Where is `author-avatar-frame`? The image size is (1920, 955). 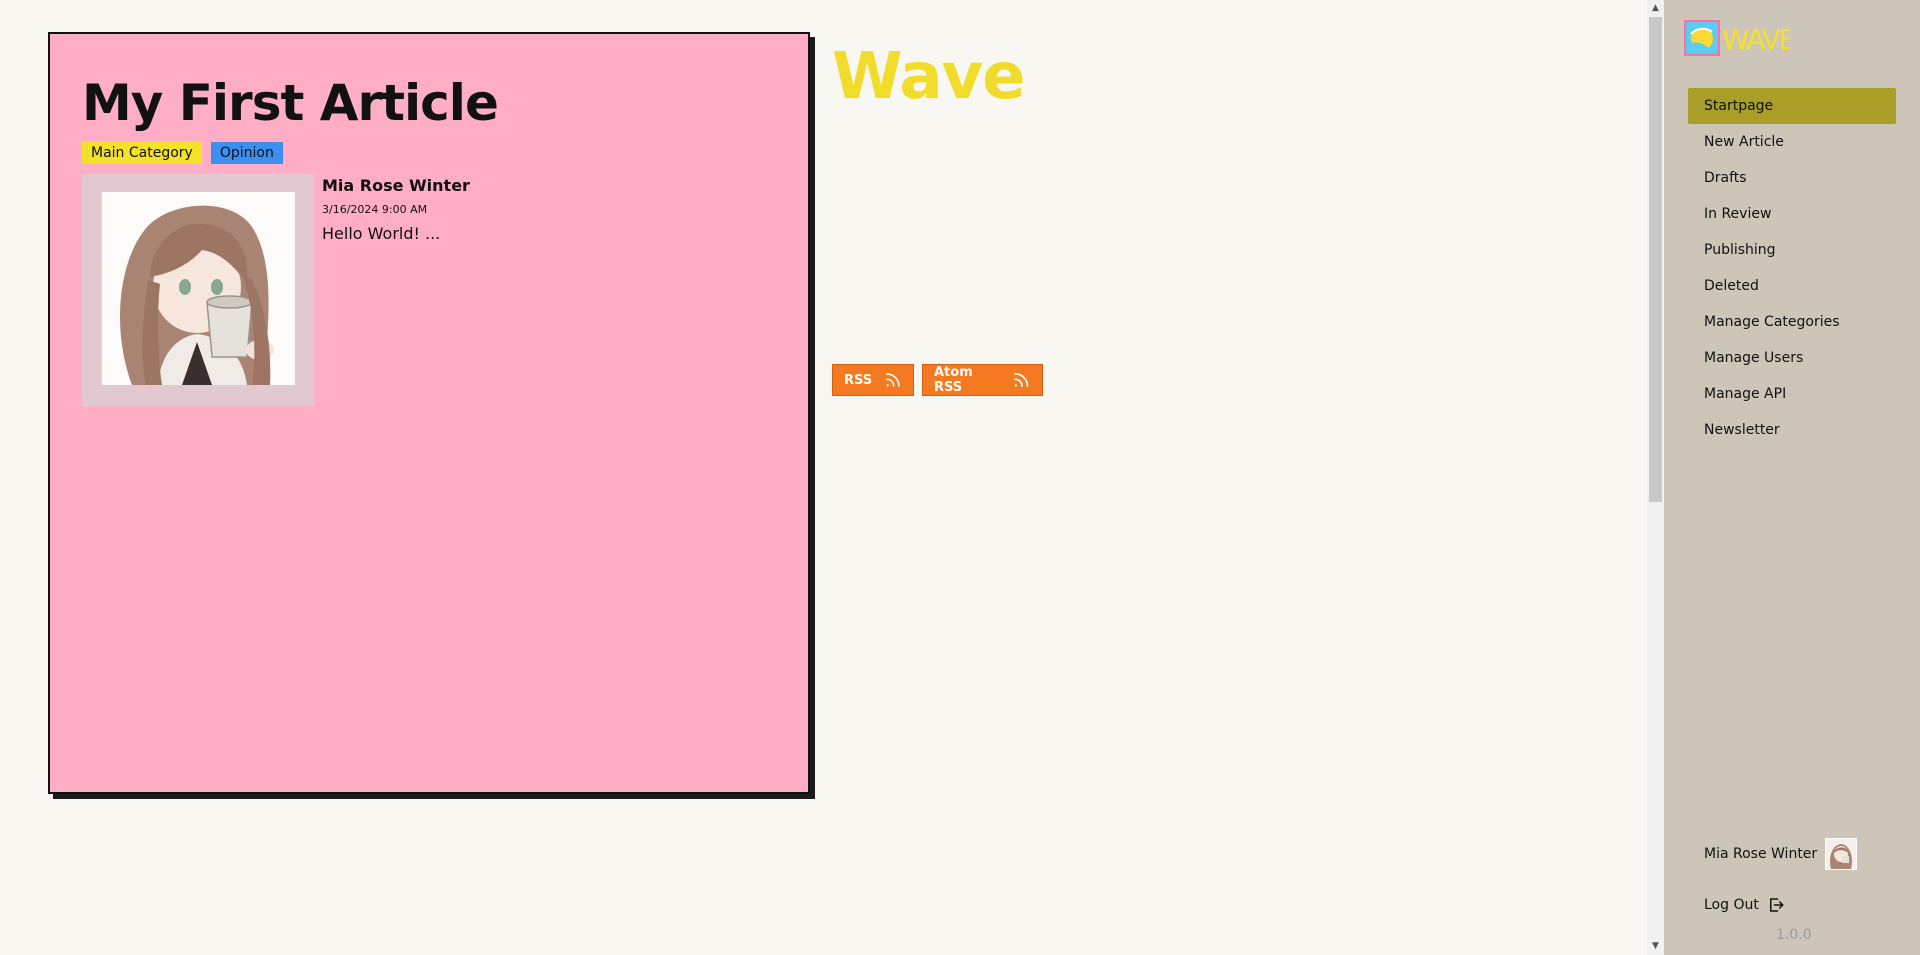 author-avatar-frame is located at coordinates (198, 290).